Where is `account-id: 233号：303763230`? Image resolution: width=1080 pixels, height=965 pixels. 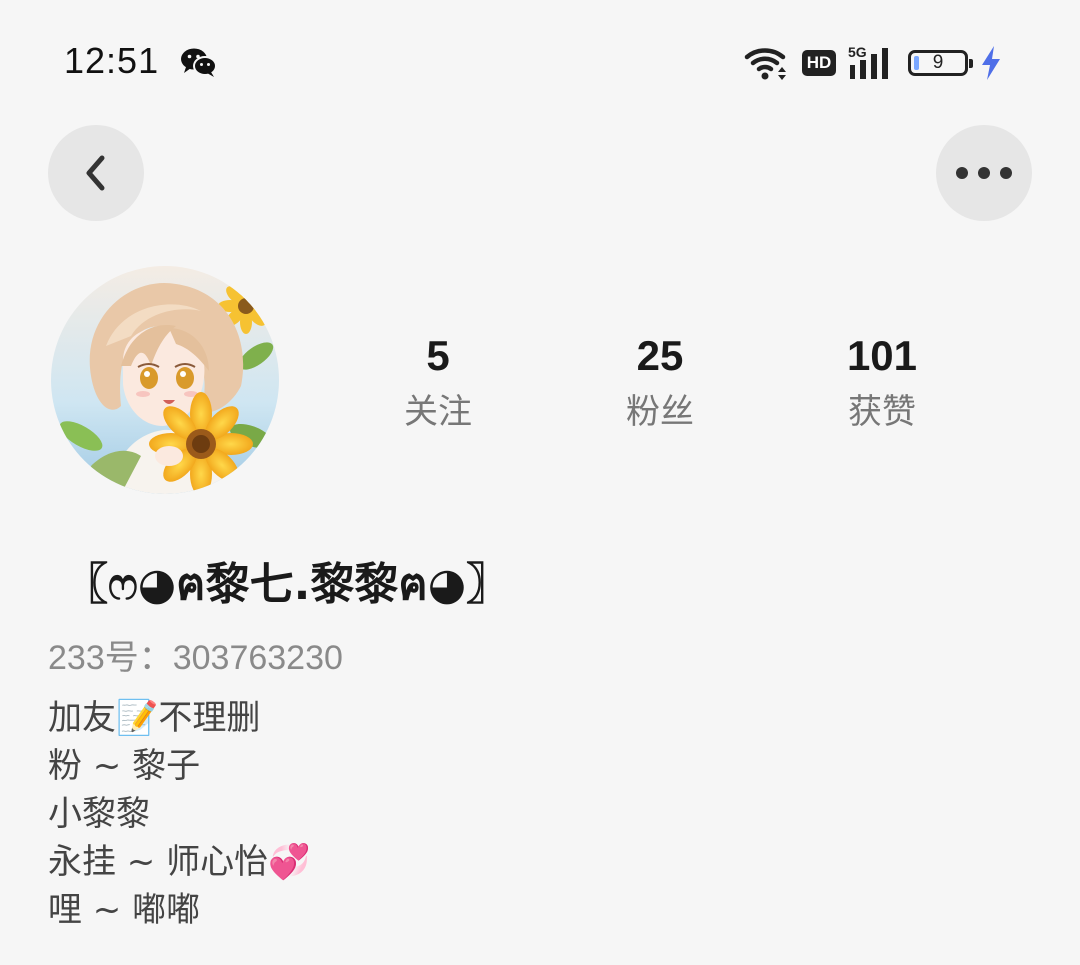 account-id: 233号：303763230 is located at coordinates (195, 658).